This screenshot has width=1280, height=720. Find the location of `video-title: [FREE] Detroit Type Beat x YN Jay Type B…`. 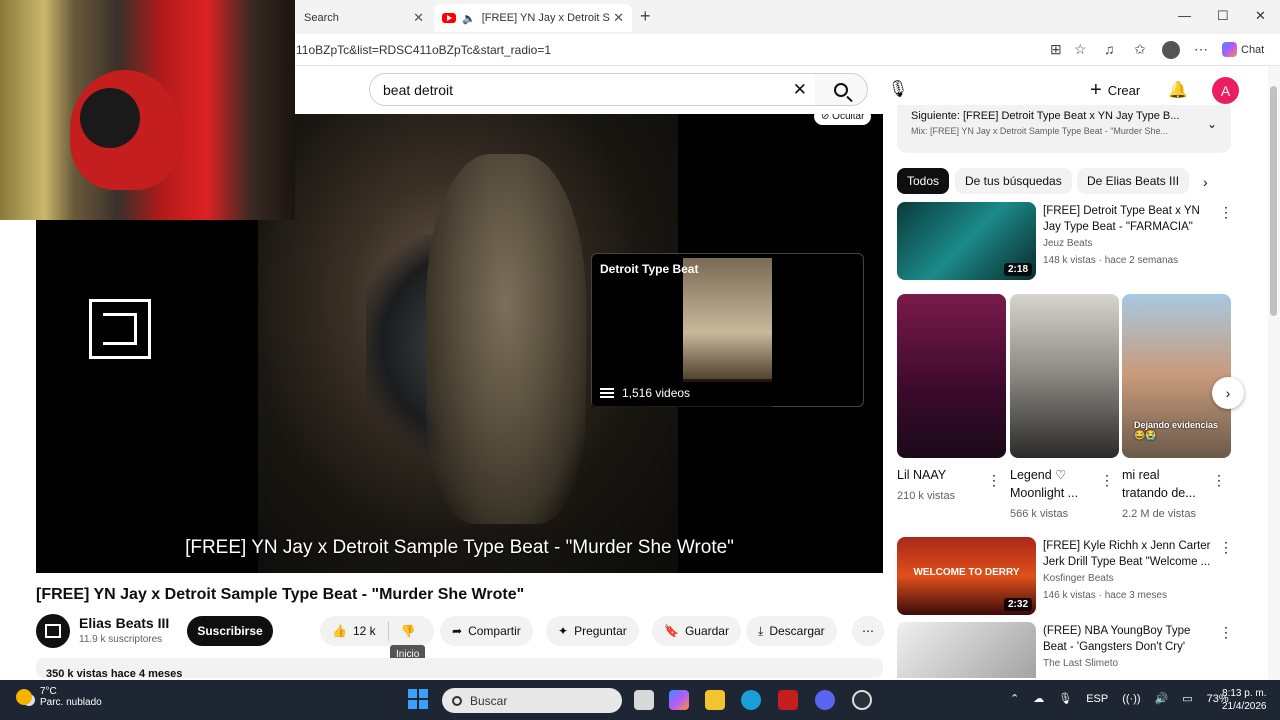

video-title: [FREE] Detroit Type Beat x YN Jay Type B… is located at coordinates (1128, 219).